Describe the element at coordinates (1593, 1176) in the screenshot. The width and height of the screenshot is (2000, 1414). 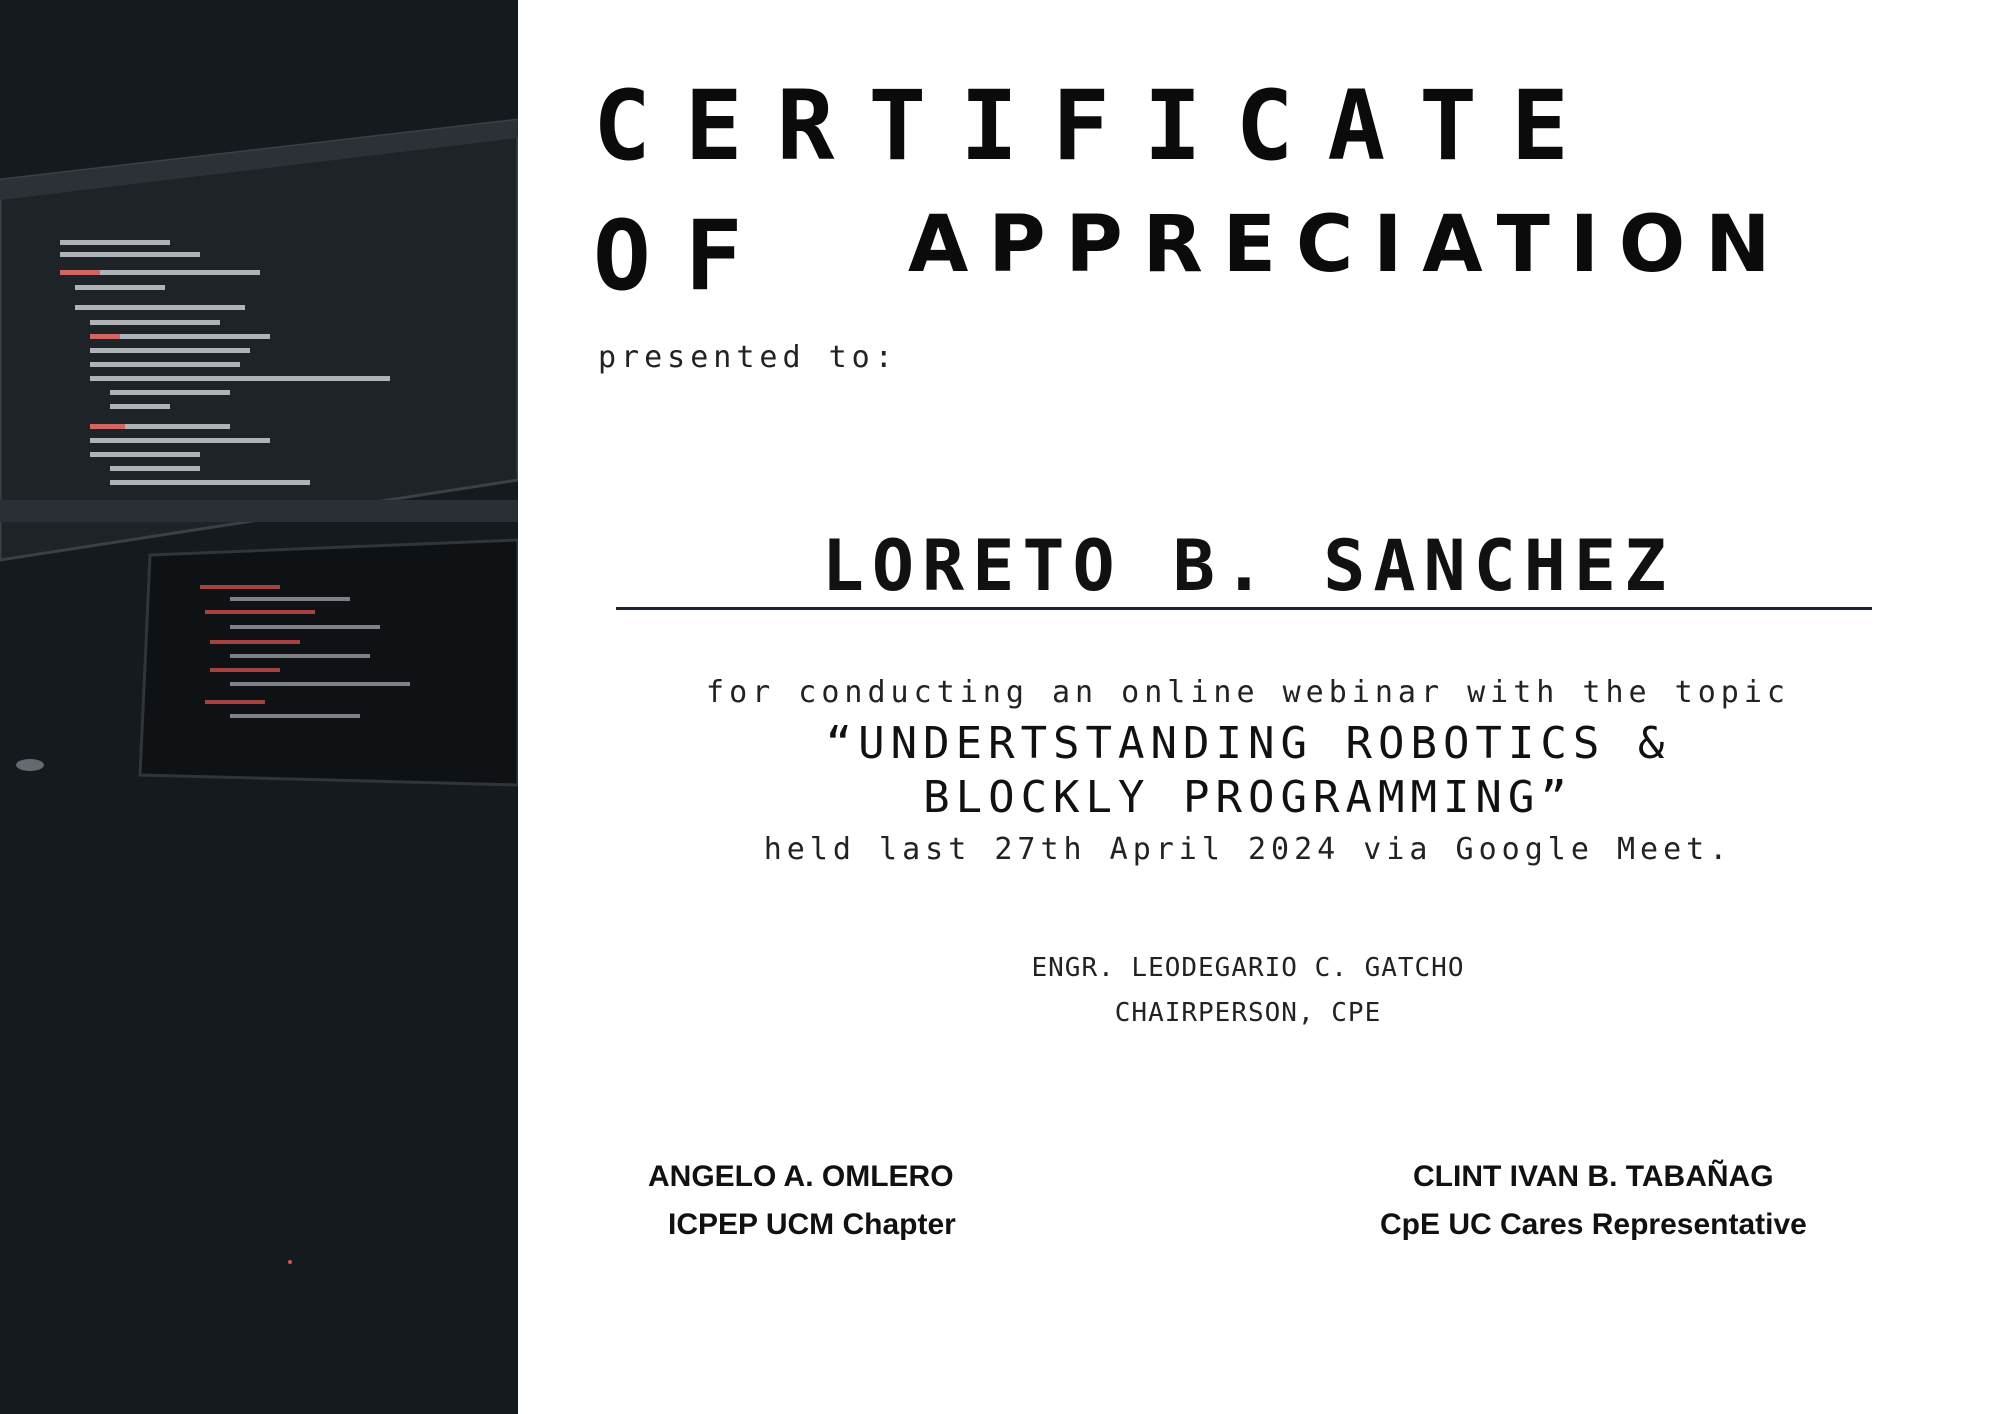
I see `signatory-name: CLINT IVAN B. TABAÑAG` at that location.